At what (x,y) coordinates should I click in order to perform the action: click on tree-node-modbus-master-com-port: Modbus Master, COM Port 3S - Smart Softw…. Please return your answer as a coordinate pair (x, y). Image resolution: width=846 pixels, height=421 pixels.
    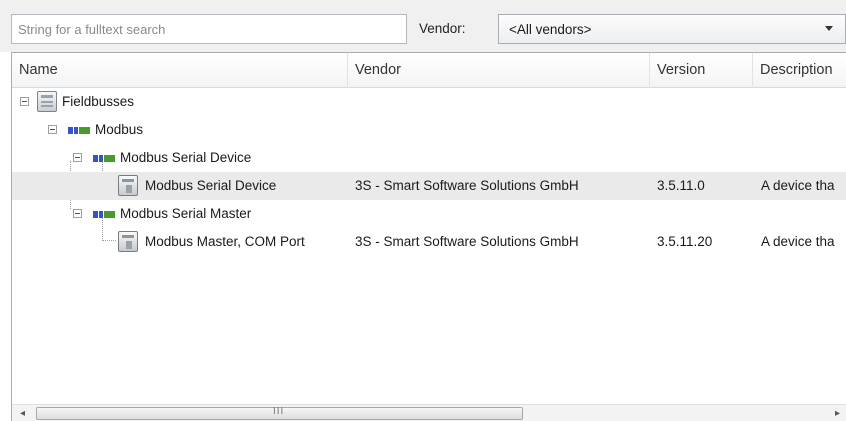
    Looking at the image, I should click on (429, 242).